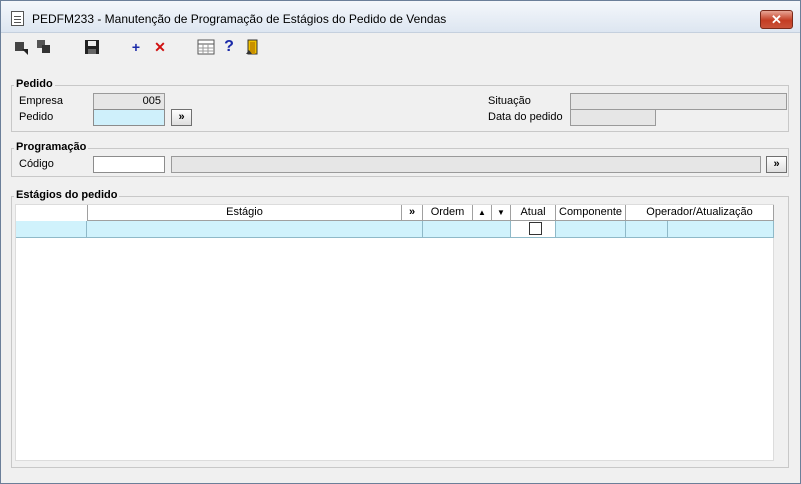  What do you see at coordinates (92, 47) in the screenshot?
I see `save-icon` at bounding box center [92, 47].